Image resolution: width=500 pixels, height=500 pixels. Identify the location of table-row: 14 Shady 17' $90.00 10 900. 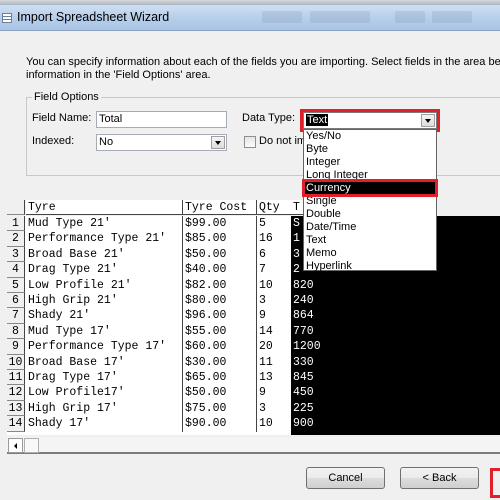
(179, 424).